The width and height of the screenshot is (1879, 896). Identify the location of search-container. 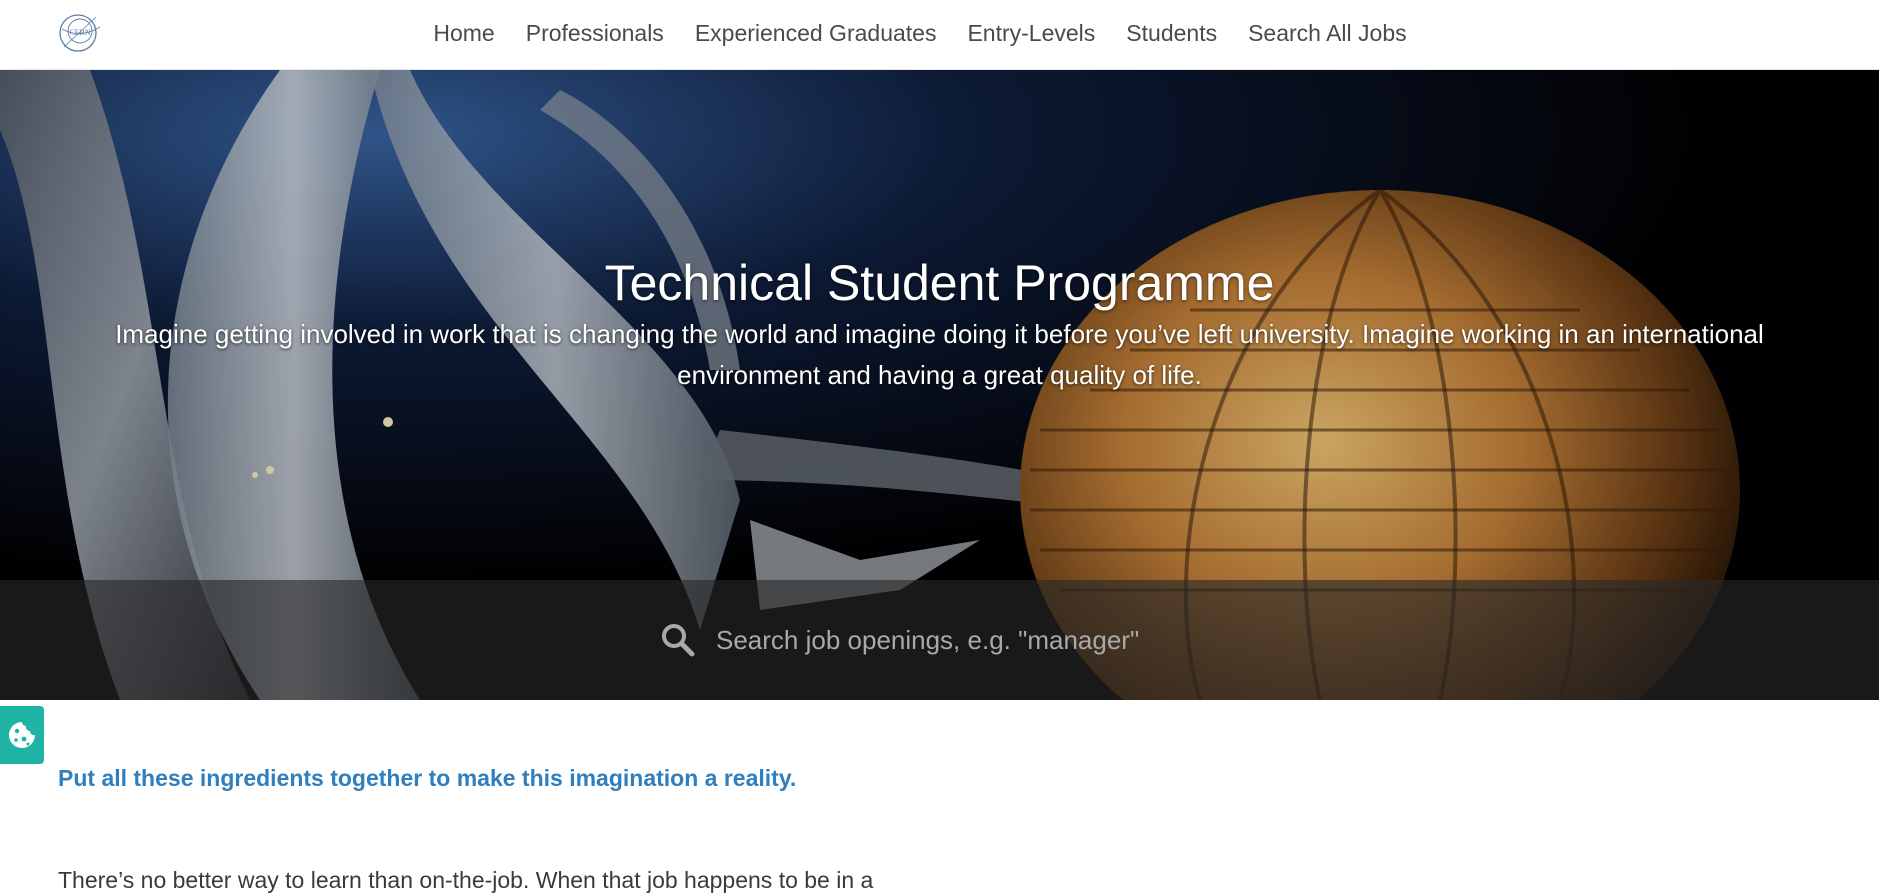
(970, 640).